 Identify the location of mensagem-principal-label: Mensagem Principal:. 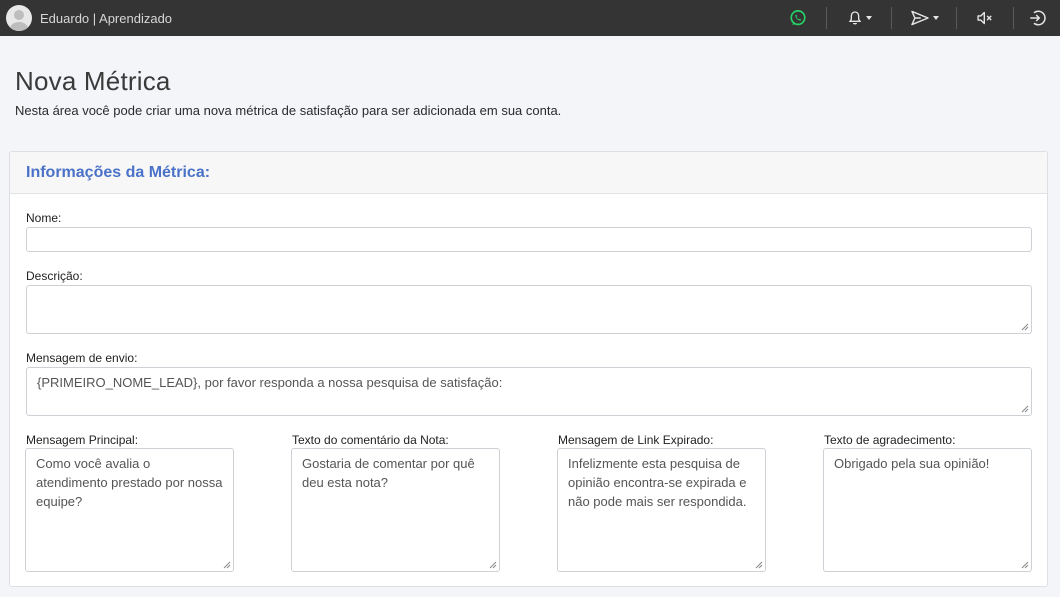
(82, 440).